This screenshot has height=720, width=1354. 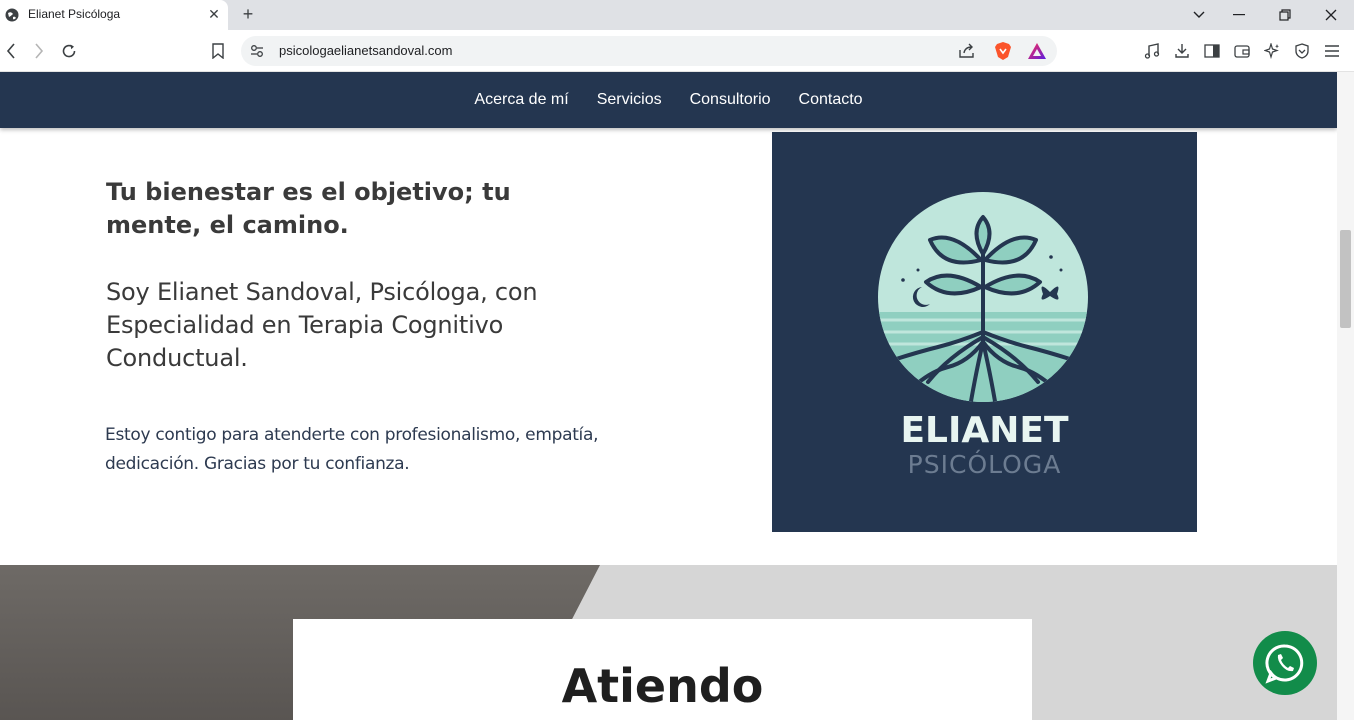 I want to click on vpn-shield-icon, so click(x=1302, y=51).